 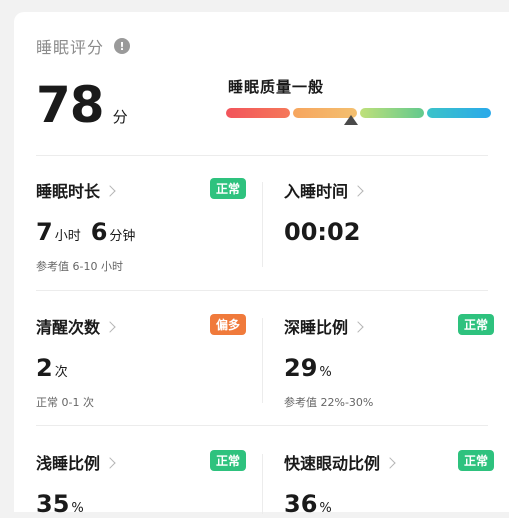 What do you see at coordinates (351, 120) in the screenshot?
I see `quality-marker-icon` at bounding box center [351, 120].